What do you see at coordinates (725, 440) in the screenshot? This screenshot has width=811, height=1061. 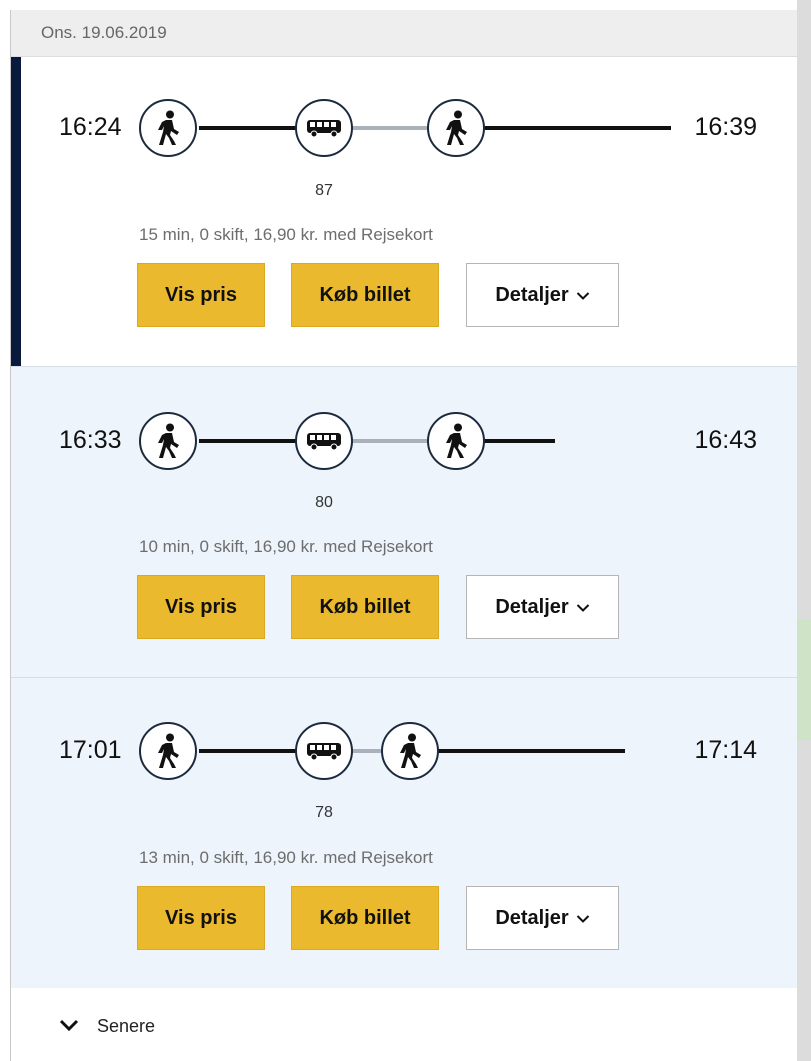 I see `arrival-time: 16:43` at bounding box center [725, 440].